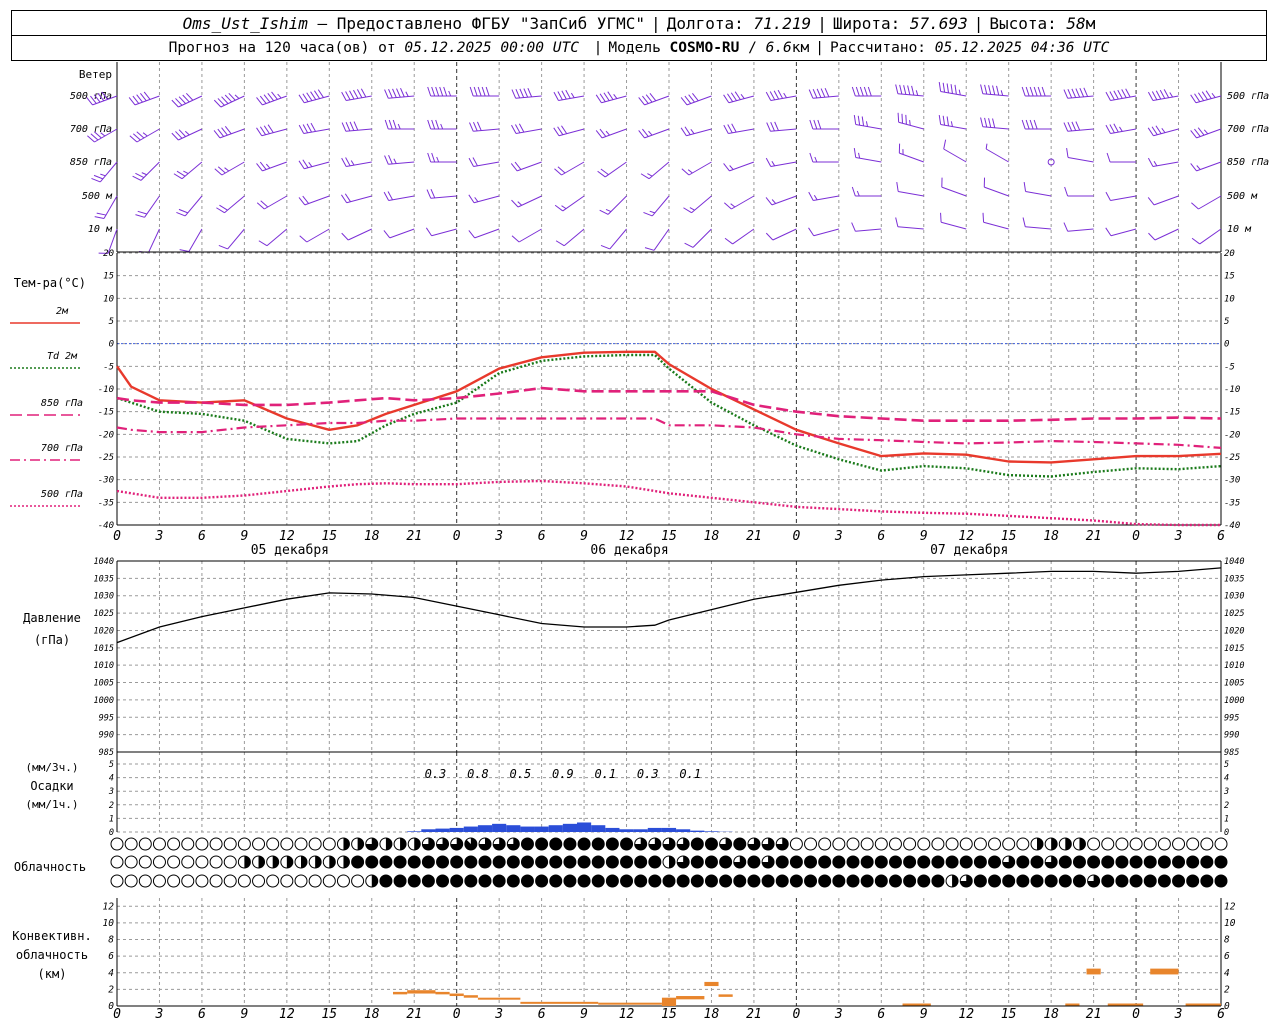 This screenshot has width=1280, height=1024. I want to click on prec-ytick-right: 2, so click(1226, 806).